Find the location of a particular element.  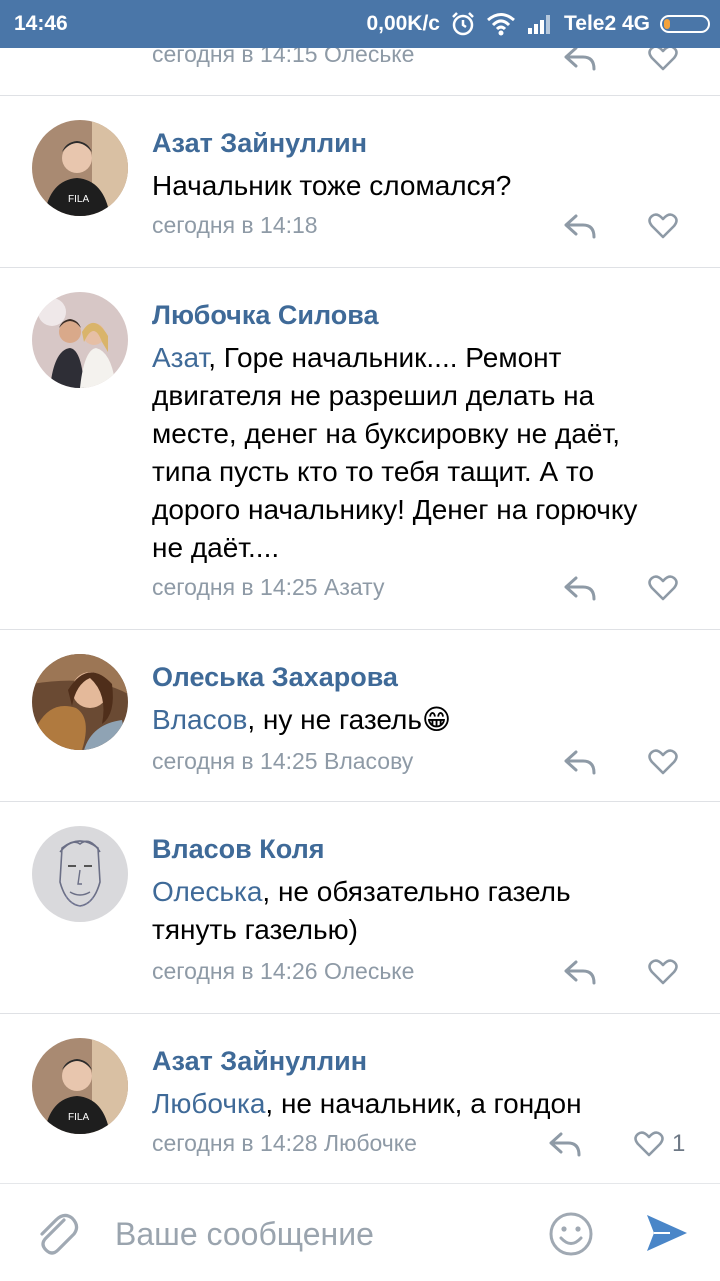

comment-meta: сегодня в 14:18 is located at coordinates (235, 225).